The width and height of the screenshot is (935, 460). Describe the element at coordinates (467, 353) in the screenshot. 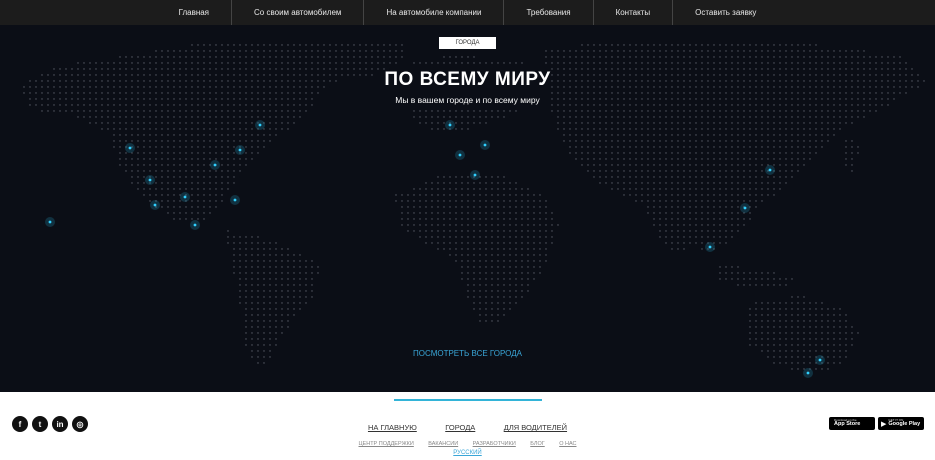

I see `view-all-cities-link: ПОСМОТРЕТЬ ВСЕ ГОРОДА` at that location.